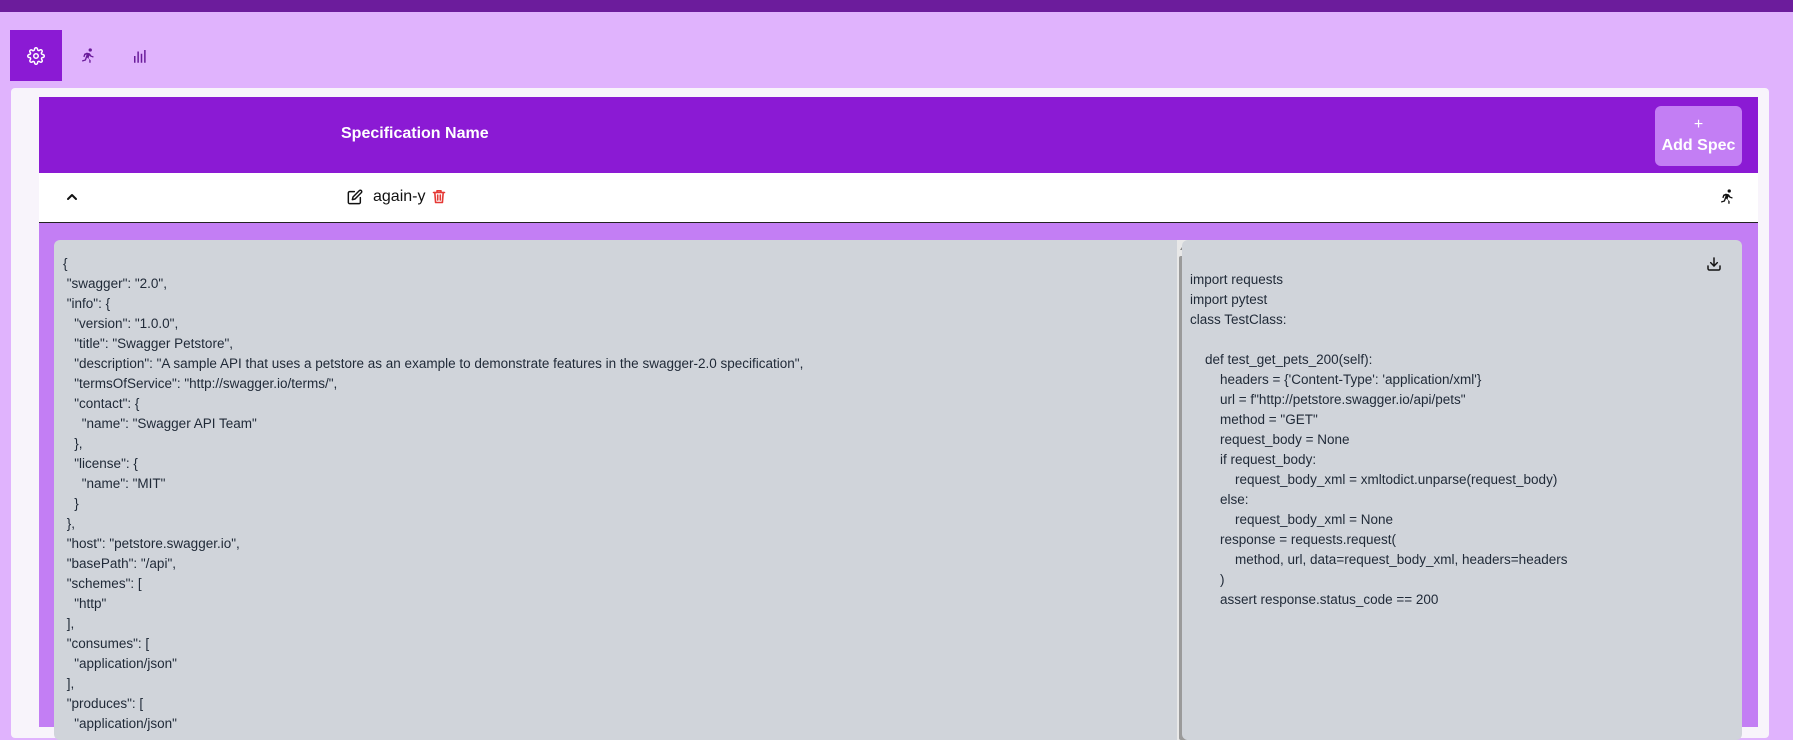  Describe the element at coordinates (898, 198) in the screenshot. I see `table-row: again-y` at that location.